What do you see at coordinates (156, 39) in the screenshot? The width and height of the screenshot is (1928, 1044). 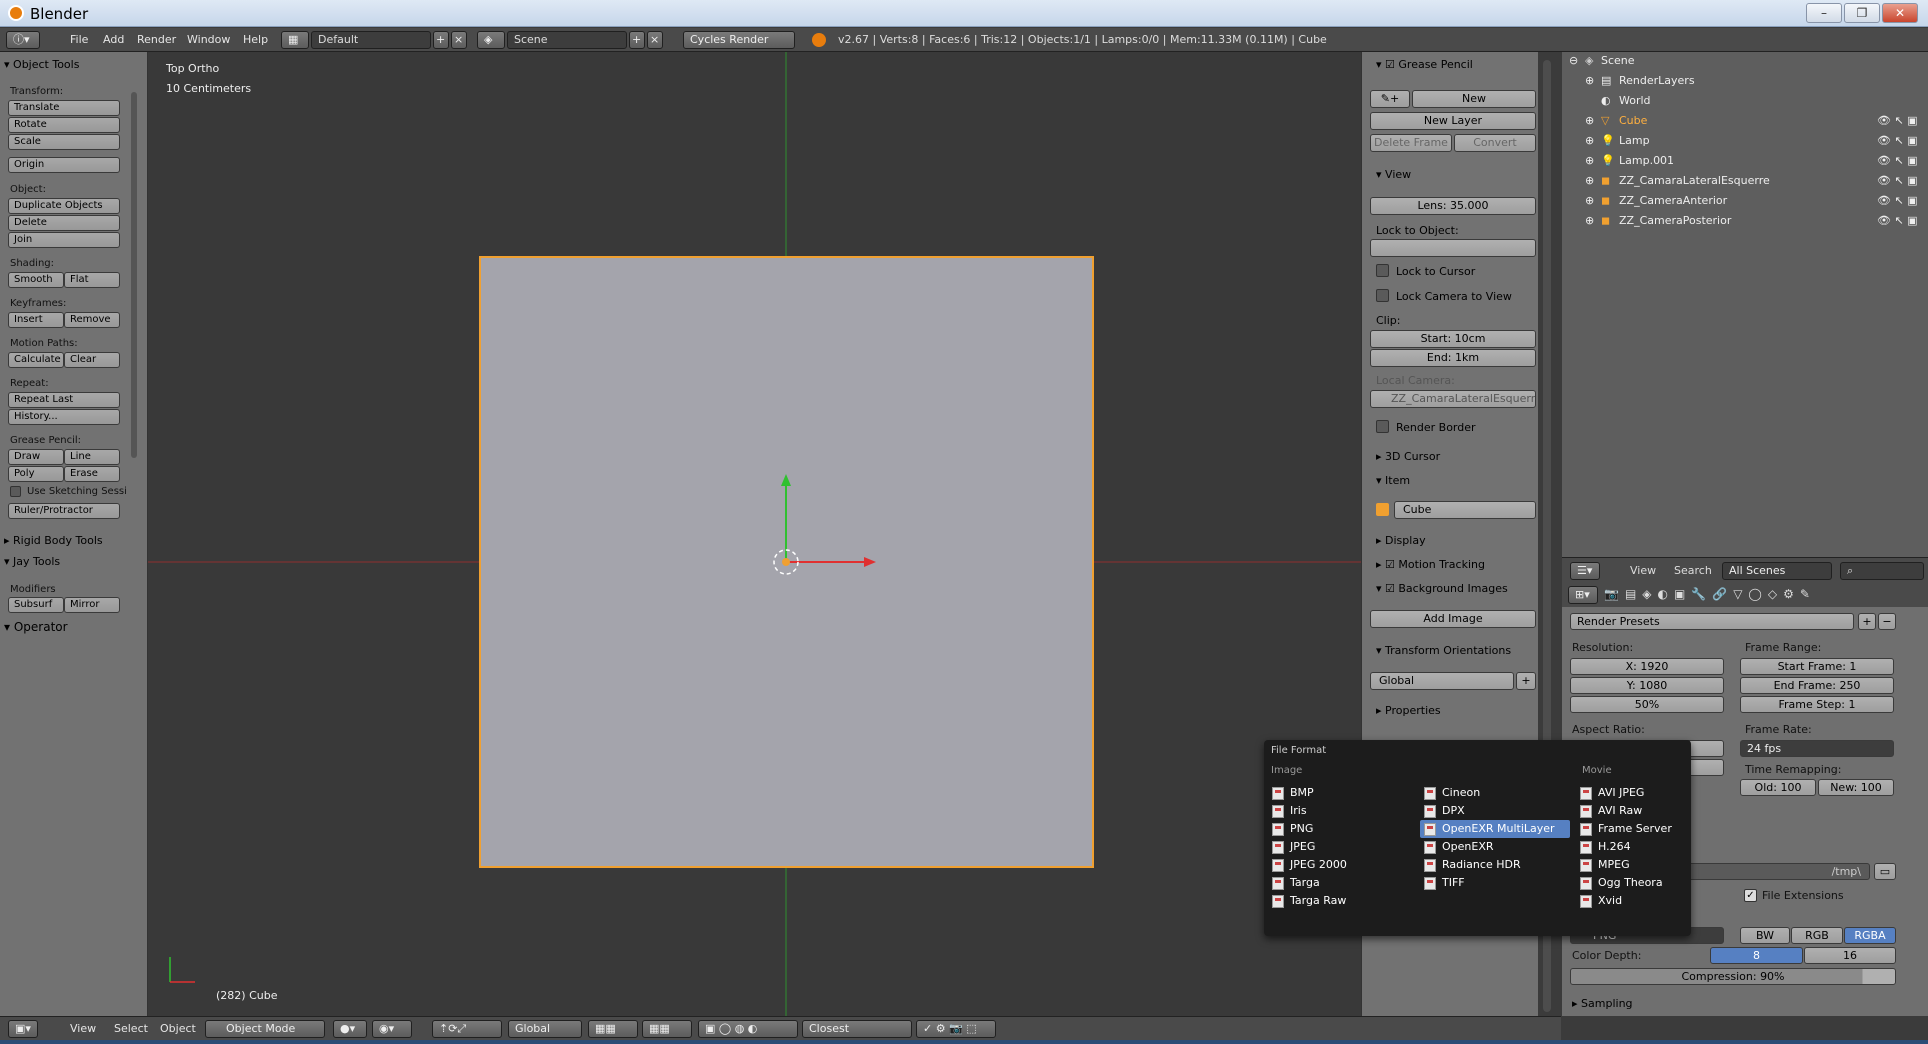 I see `menu-render: Render` at bounding box center [156, 39].